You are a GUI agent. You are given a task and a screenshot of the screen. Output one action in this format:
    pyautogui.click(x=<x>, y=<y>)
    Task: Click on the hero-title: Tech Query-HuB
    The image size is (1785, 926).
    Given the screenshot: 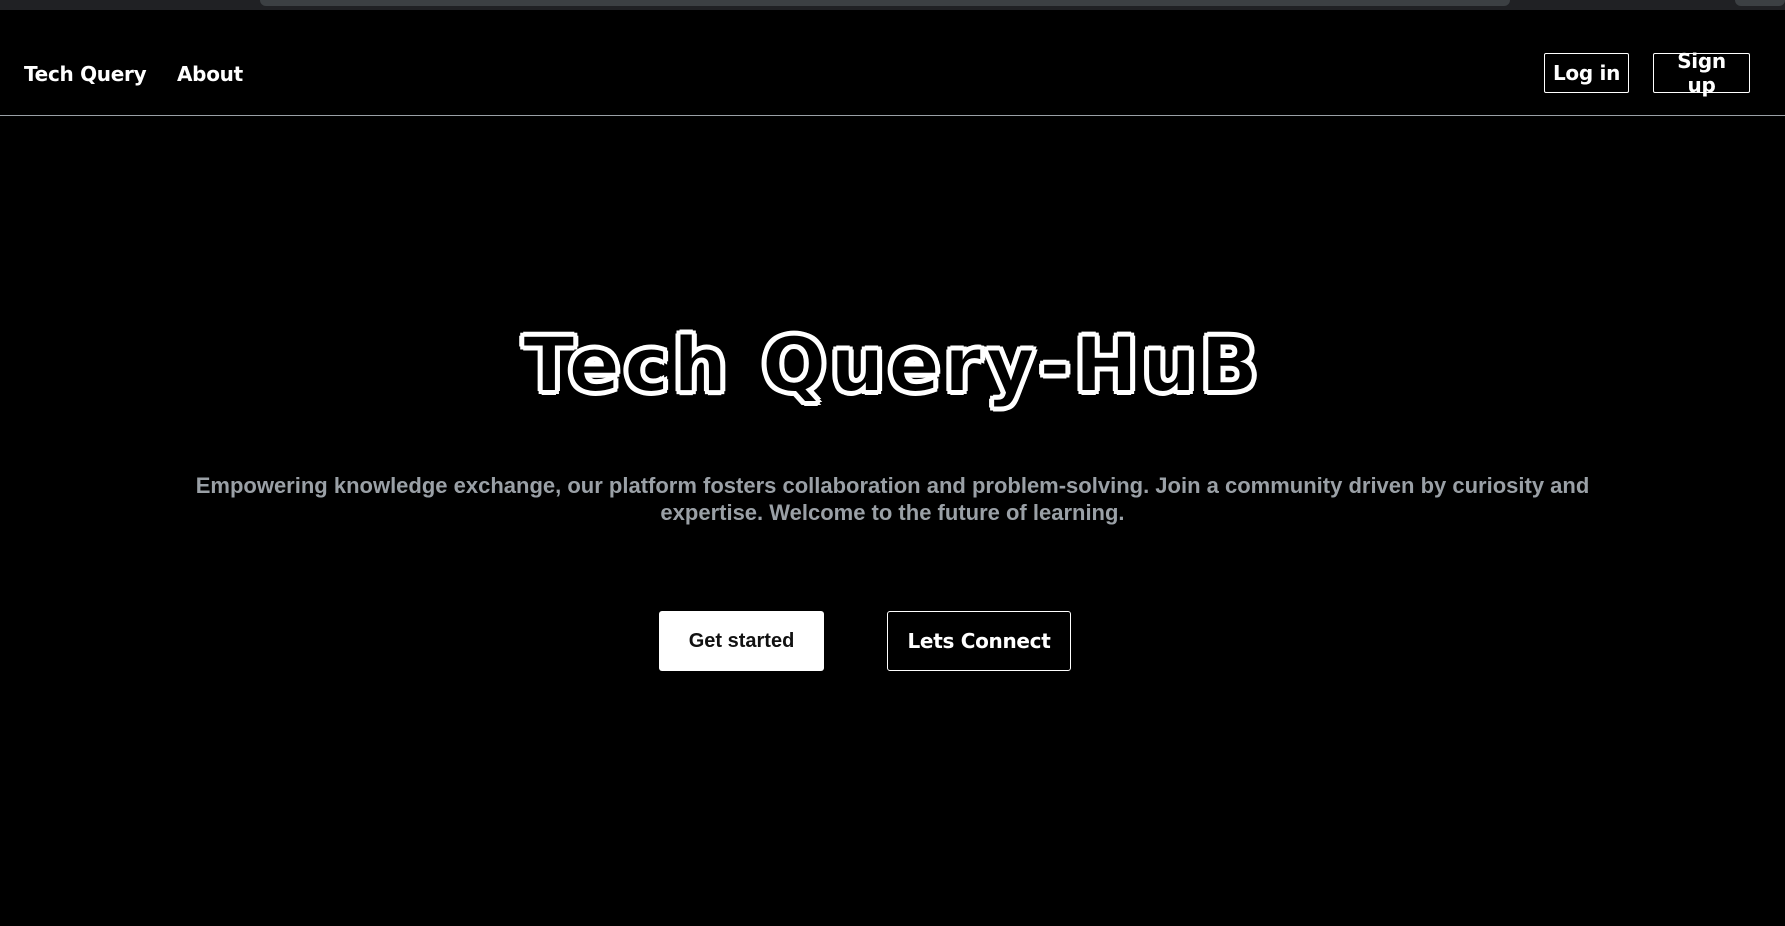 What is the action you would take?
    pyautogui.click(x=892, y=364)
    